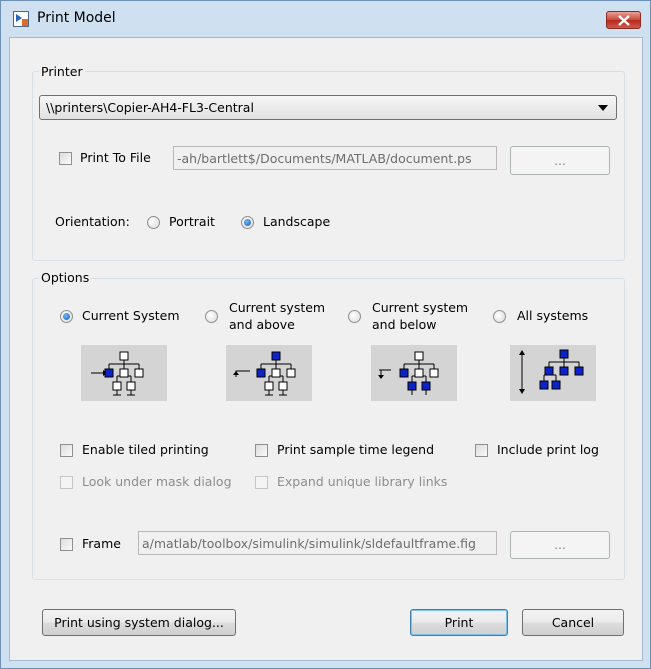  What do you see at coordinates (356, 449) in the screenshot?
I see `sample-time-legend-label: Print sample time legend` at bounding box center [356, 449].